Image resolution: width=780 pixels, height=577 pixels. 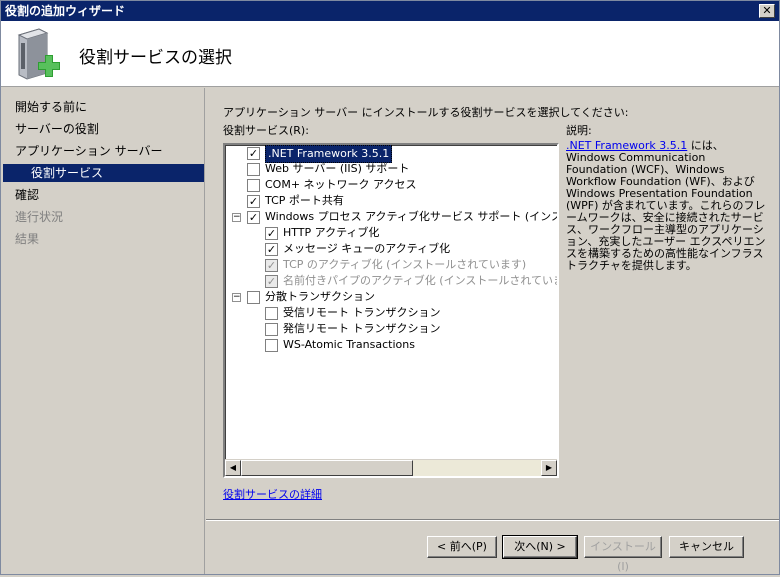 What do you see at coordinates (51, 107) in the screenshot?
I see `nav-item-before-you-begin: 開始する前に` at bounding box center [51, 107].